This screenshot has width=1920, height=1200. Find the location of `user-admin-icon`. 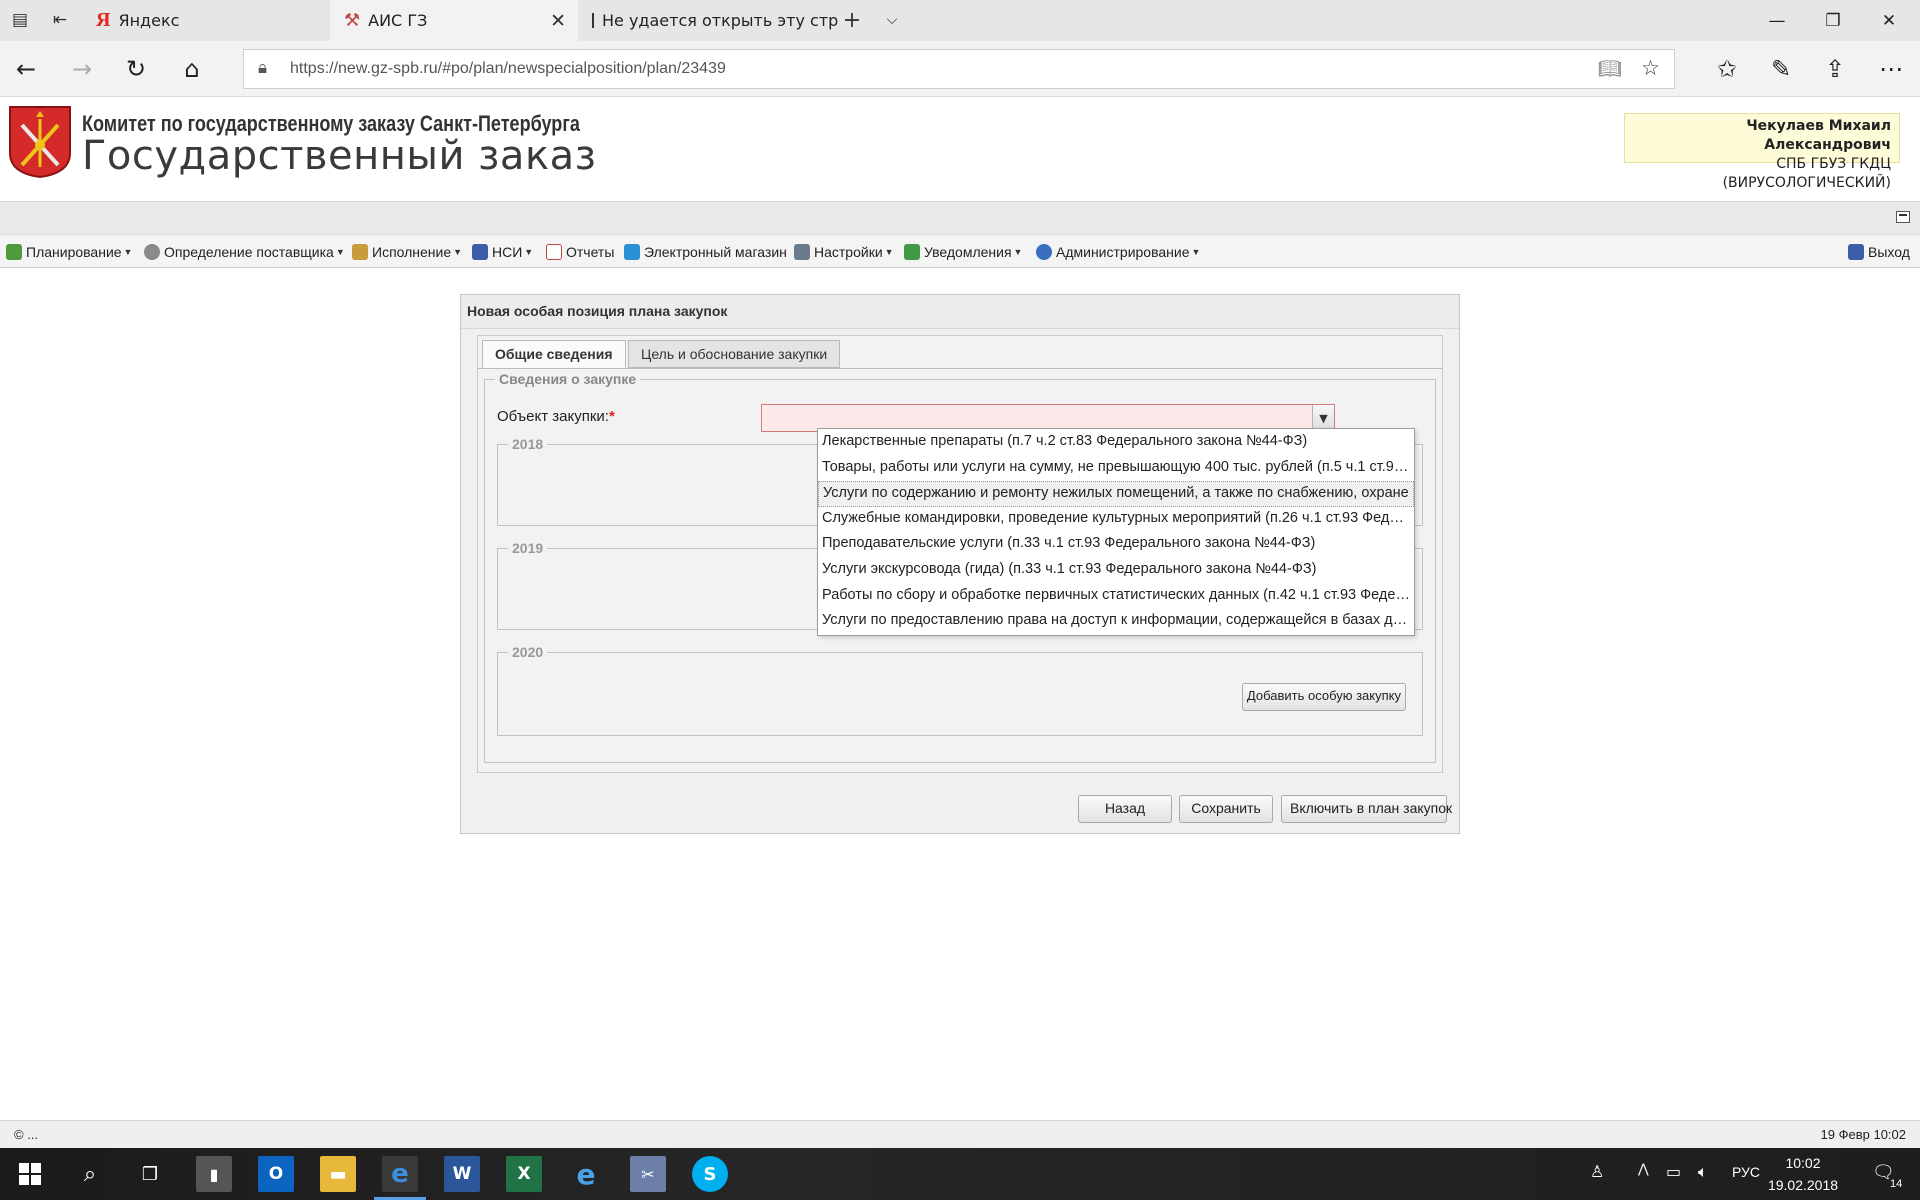

user-admin-icon is located at coordinates (1044, 252).